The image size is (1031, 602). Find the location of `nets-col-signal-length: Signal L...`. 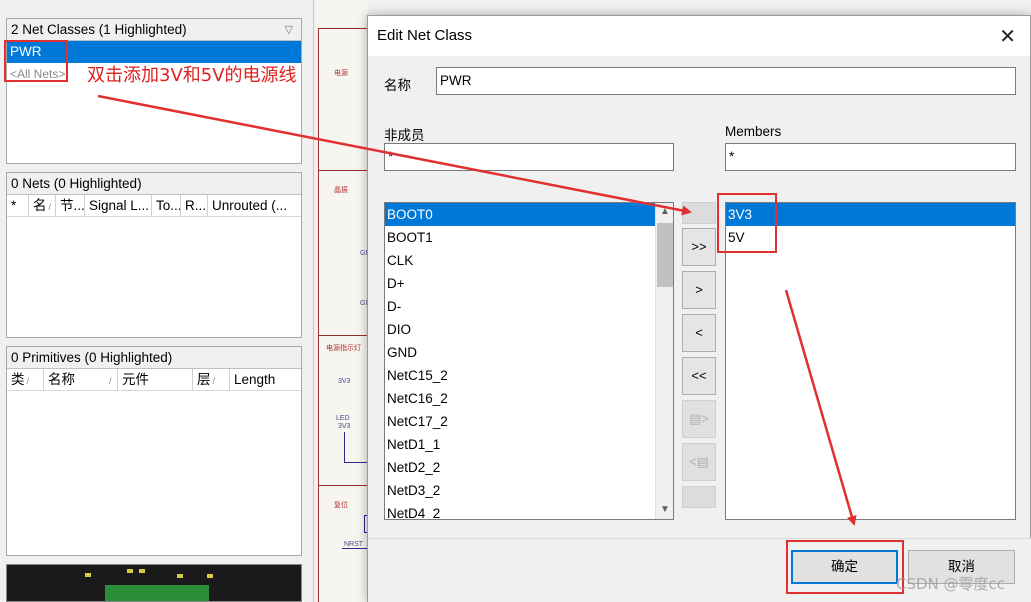

nets-col-signal-length: Signal L... is located at coordinates (118, 205).